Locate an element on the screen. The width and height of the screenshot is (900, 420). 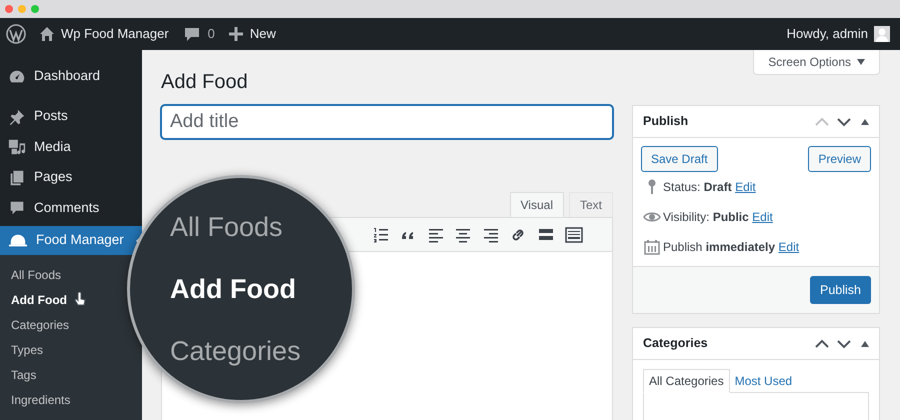
align-center-icon is located at coordinates (463, 234).